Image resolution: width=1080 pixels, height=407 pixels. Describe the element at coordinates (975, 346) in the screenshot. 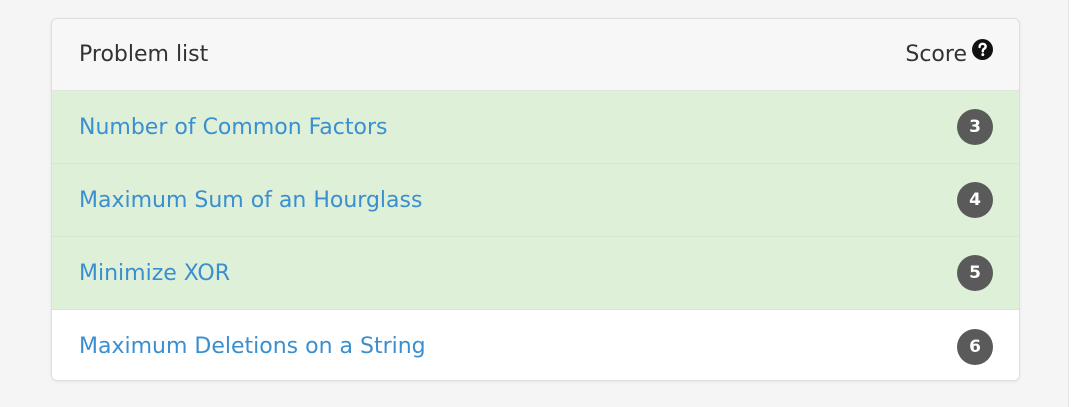

I see `score-badge: 6` at that location.